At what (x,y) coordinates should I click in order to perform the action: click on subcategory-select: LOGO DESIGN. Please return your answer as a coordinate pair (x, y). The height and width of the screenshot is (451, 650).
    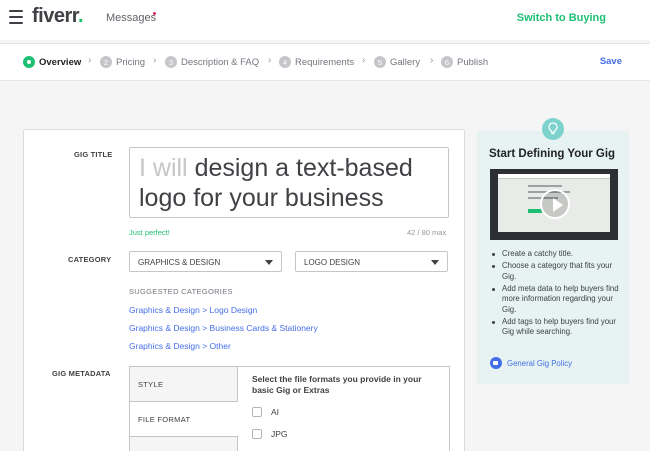
    Looking at the image, I should click on (371, 261).